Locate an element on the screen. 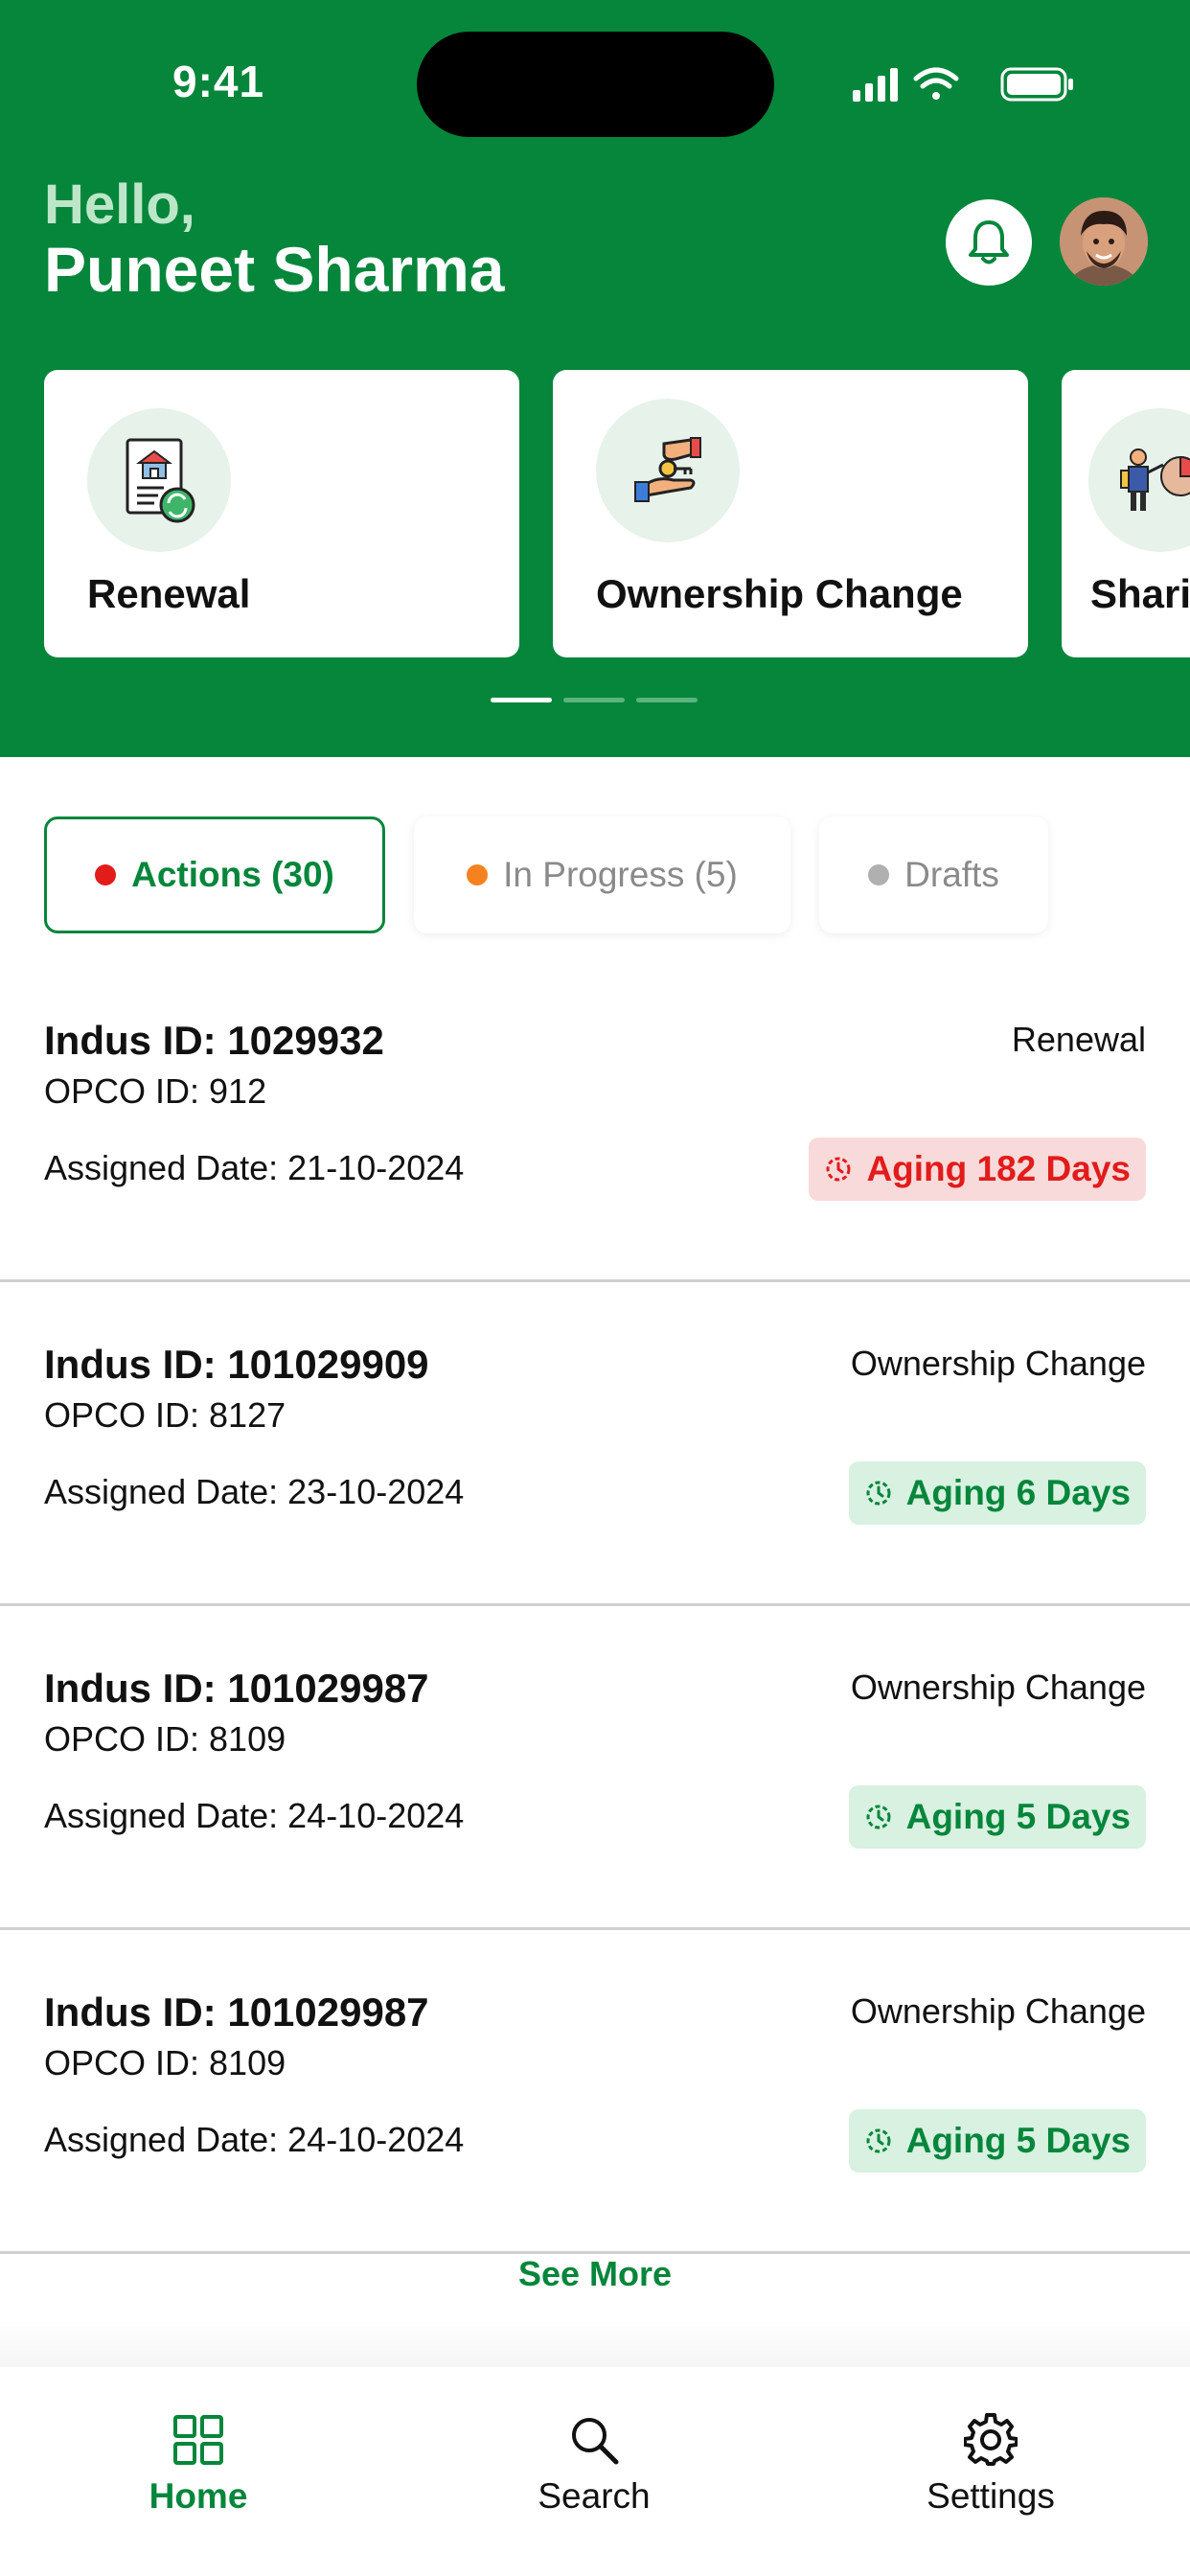 This screenshot has width=1190, height=2576. wifi-icon is located at coordinates (936, 83).